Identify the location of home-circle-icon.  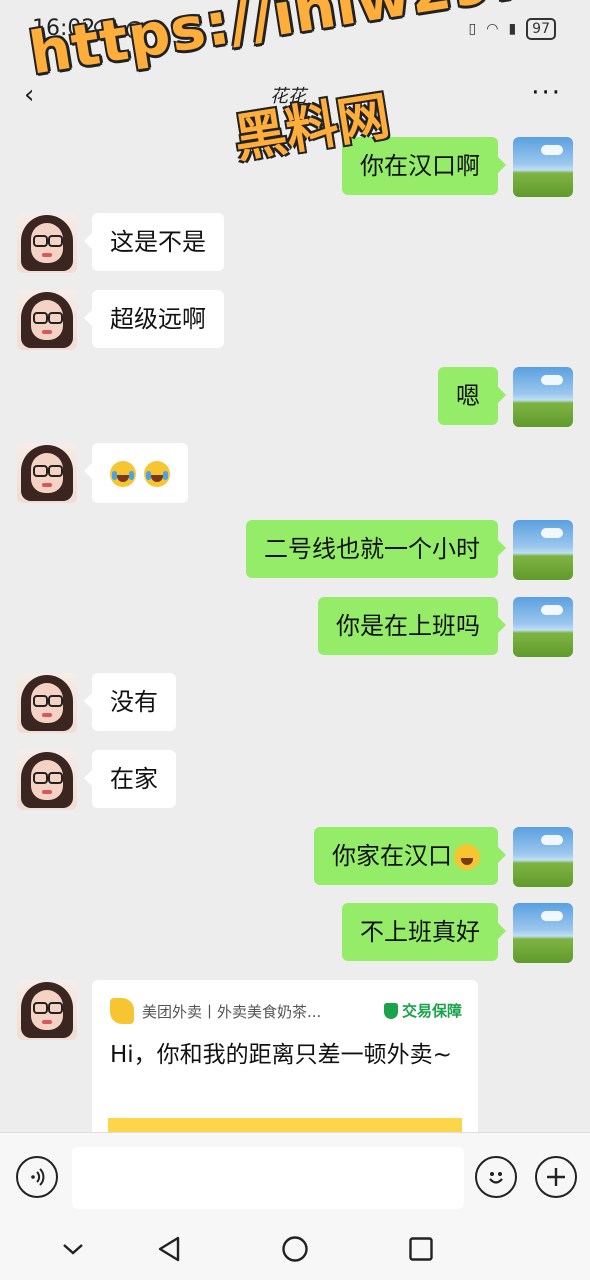
(295, 1249).